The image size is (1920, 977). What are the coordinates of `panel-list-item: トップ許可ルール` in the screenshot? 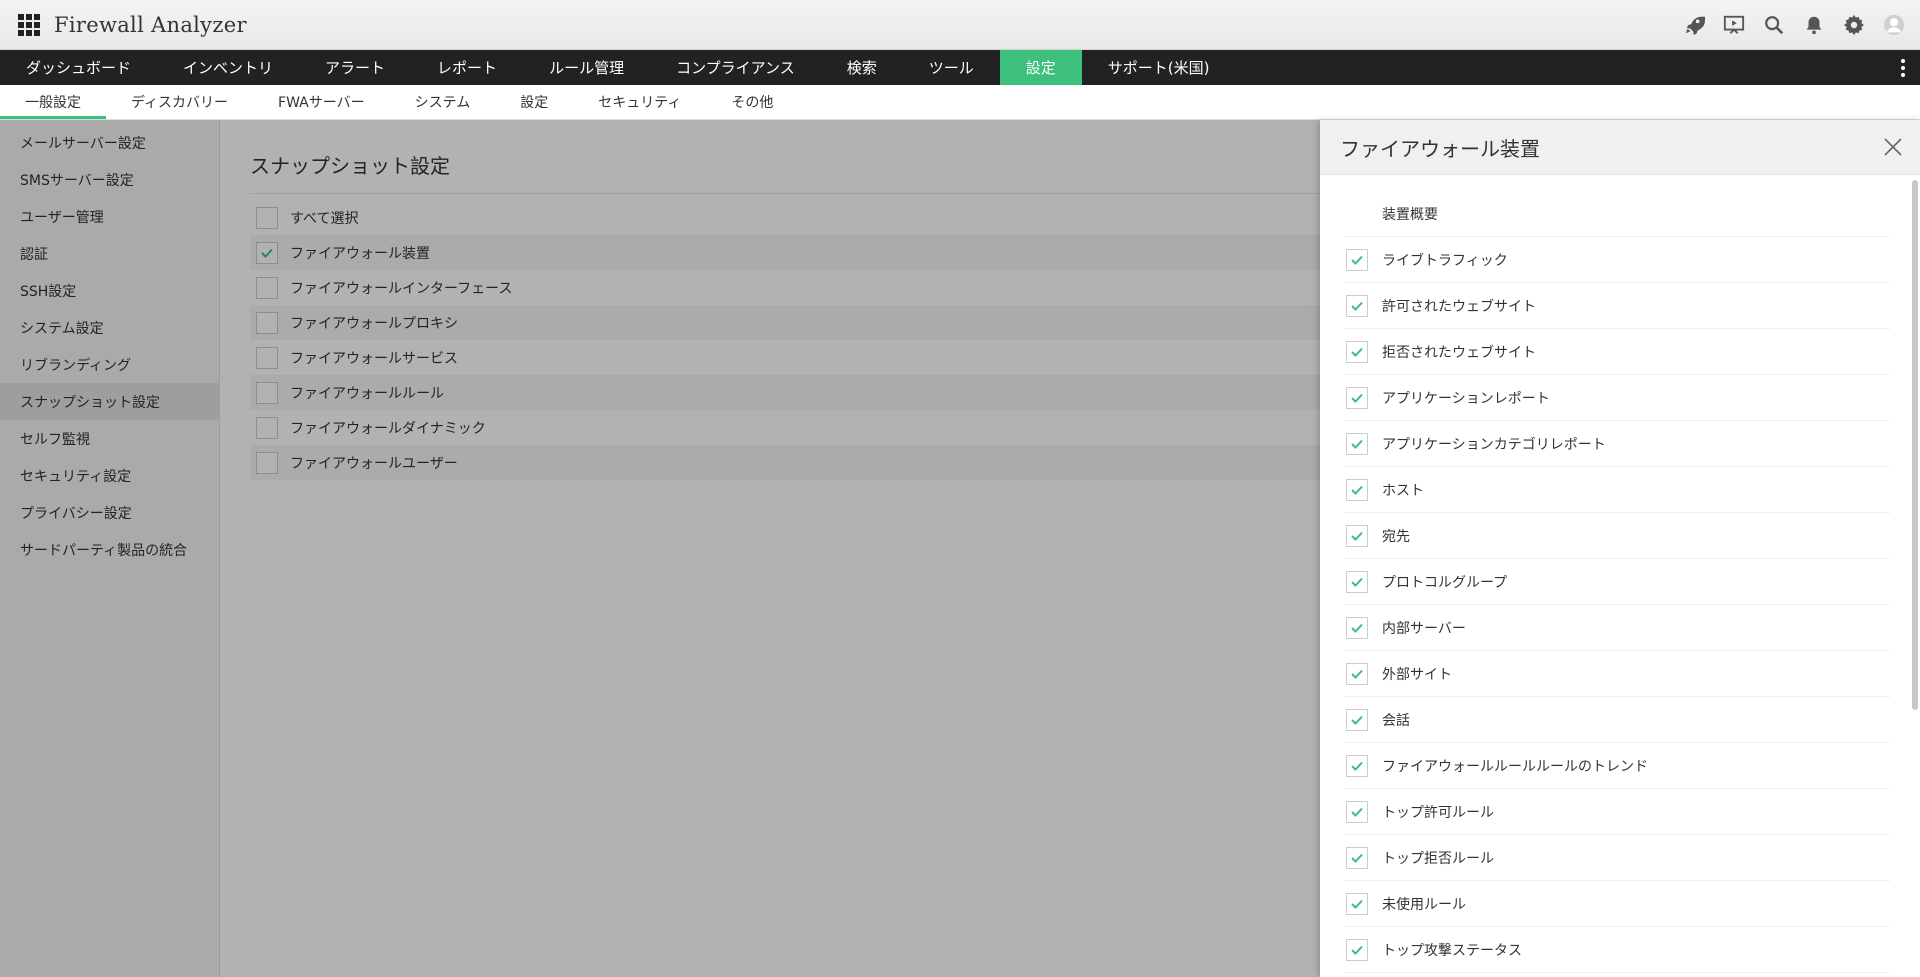 It's located at (1617, 812).